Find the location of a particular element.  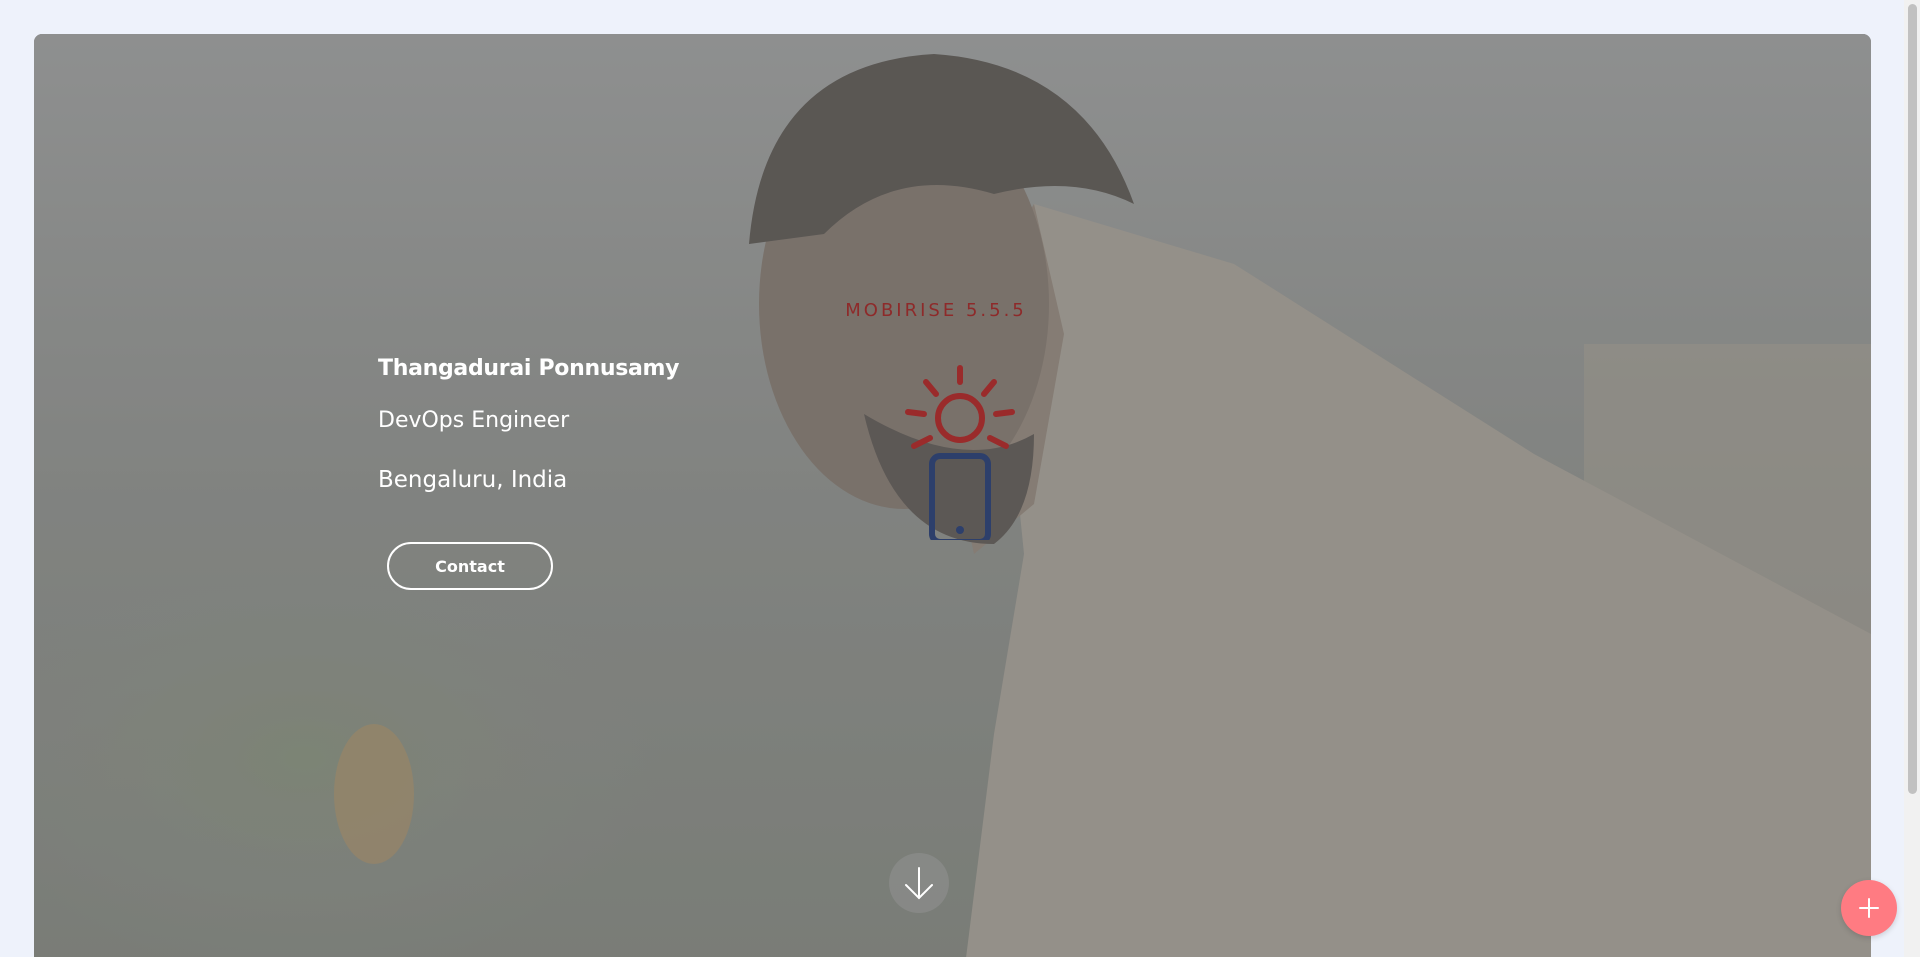

scroll-down-button is located at coordinates (919, 883).